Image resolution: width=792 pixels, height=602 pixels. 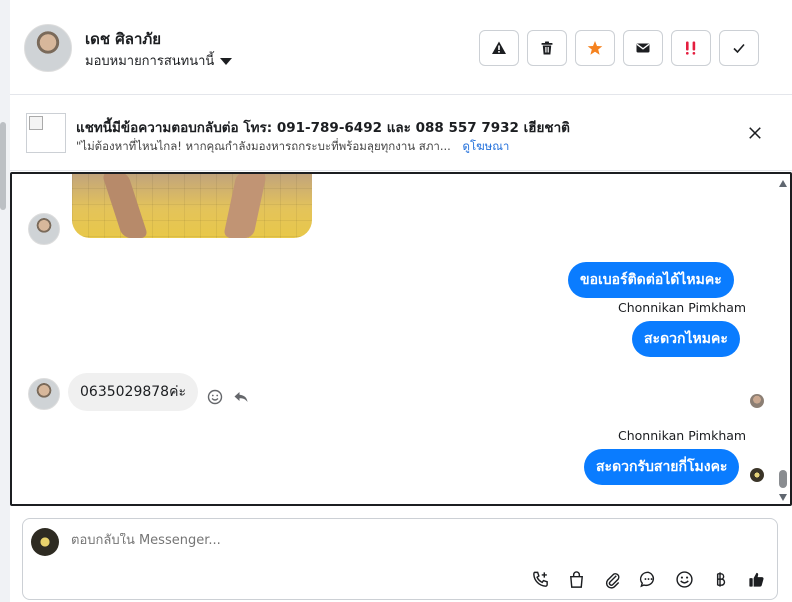 I want to click on assign-label: มอบหมายการสนทนานี้, so click(x=150, y=61).